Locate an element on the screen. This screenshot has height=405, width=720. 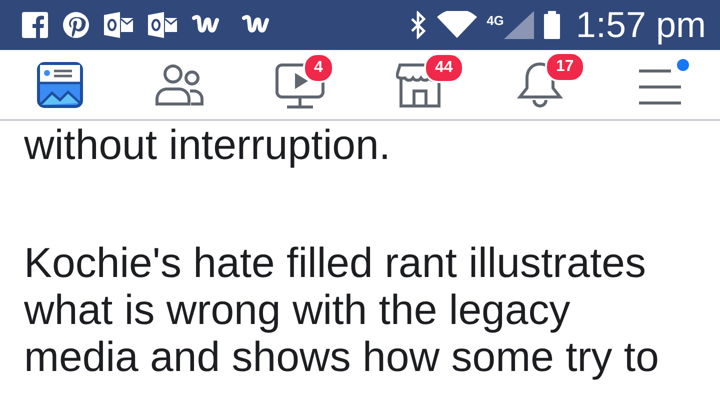
clock: 1:57 pm is located at coordinates (641, 25).